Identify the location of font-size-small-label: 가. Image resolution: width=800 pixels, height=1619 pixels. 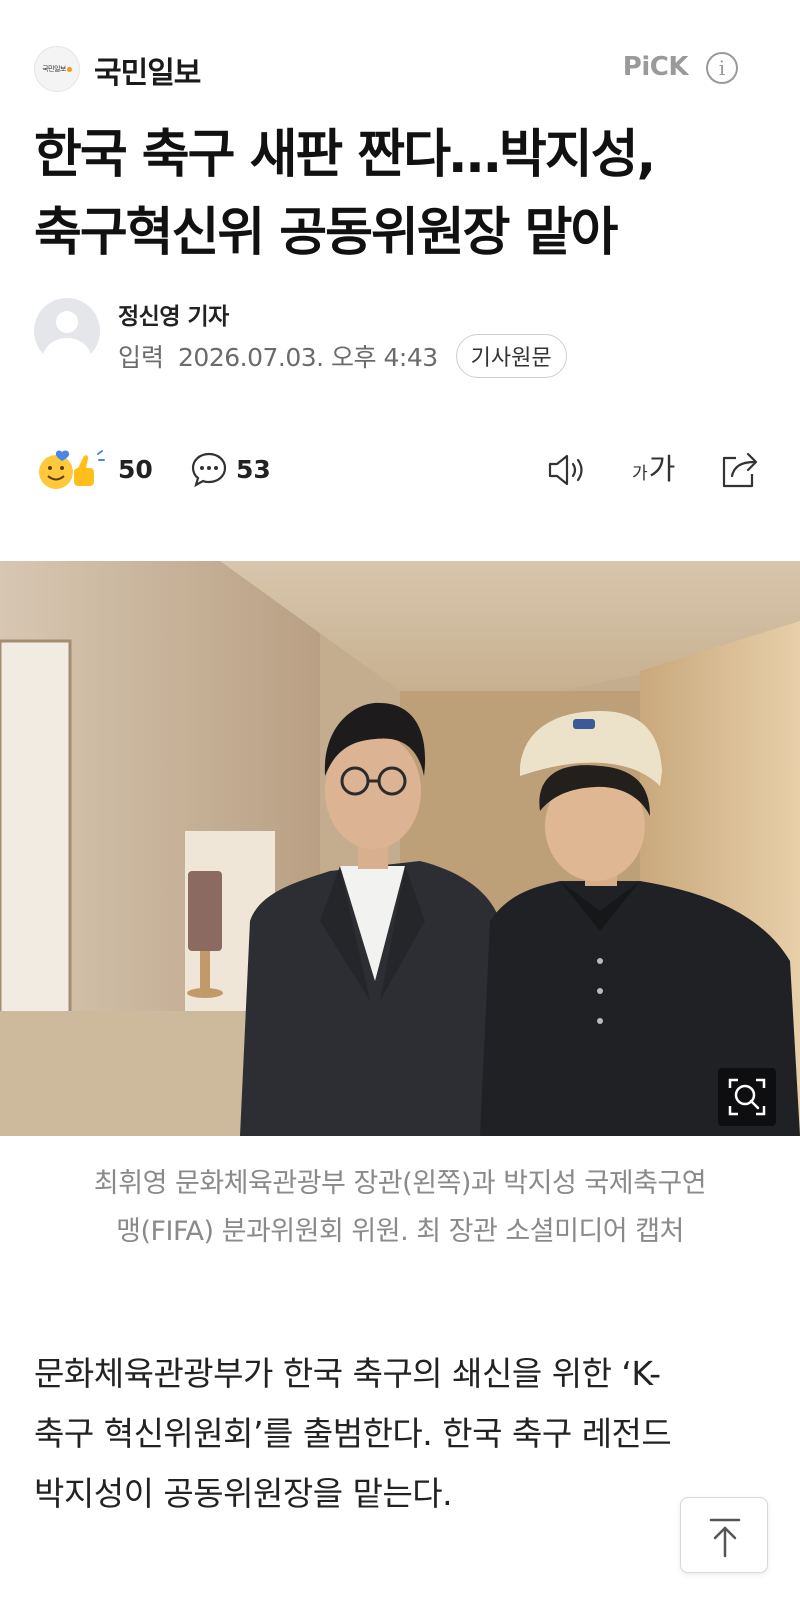
(640, 474).